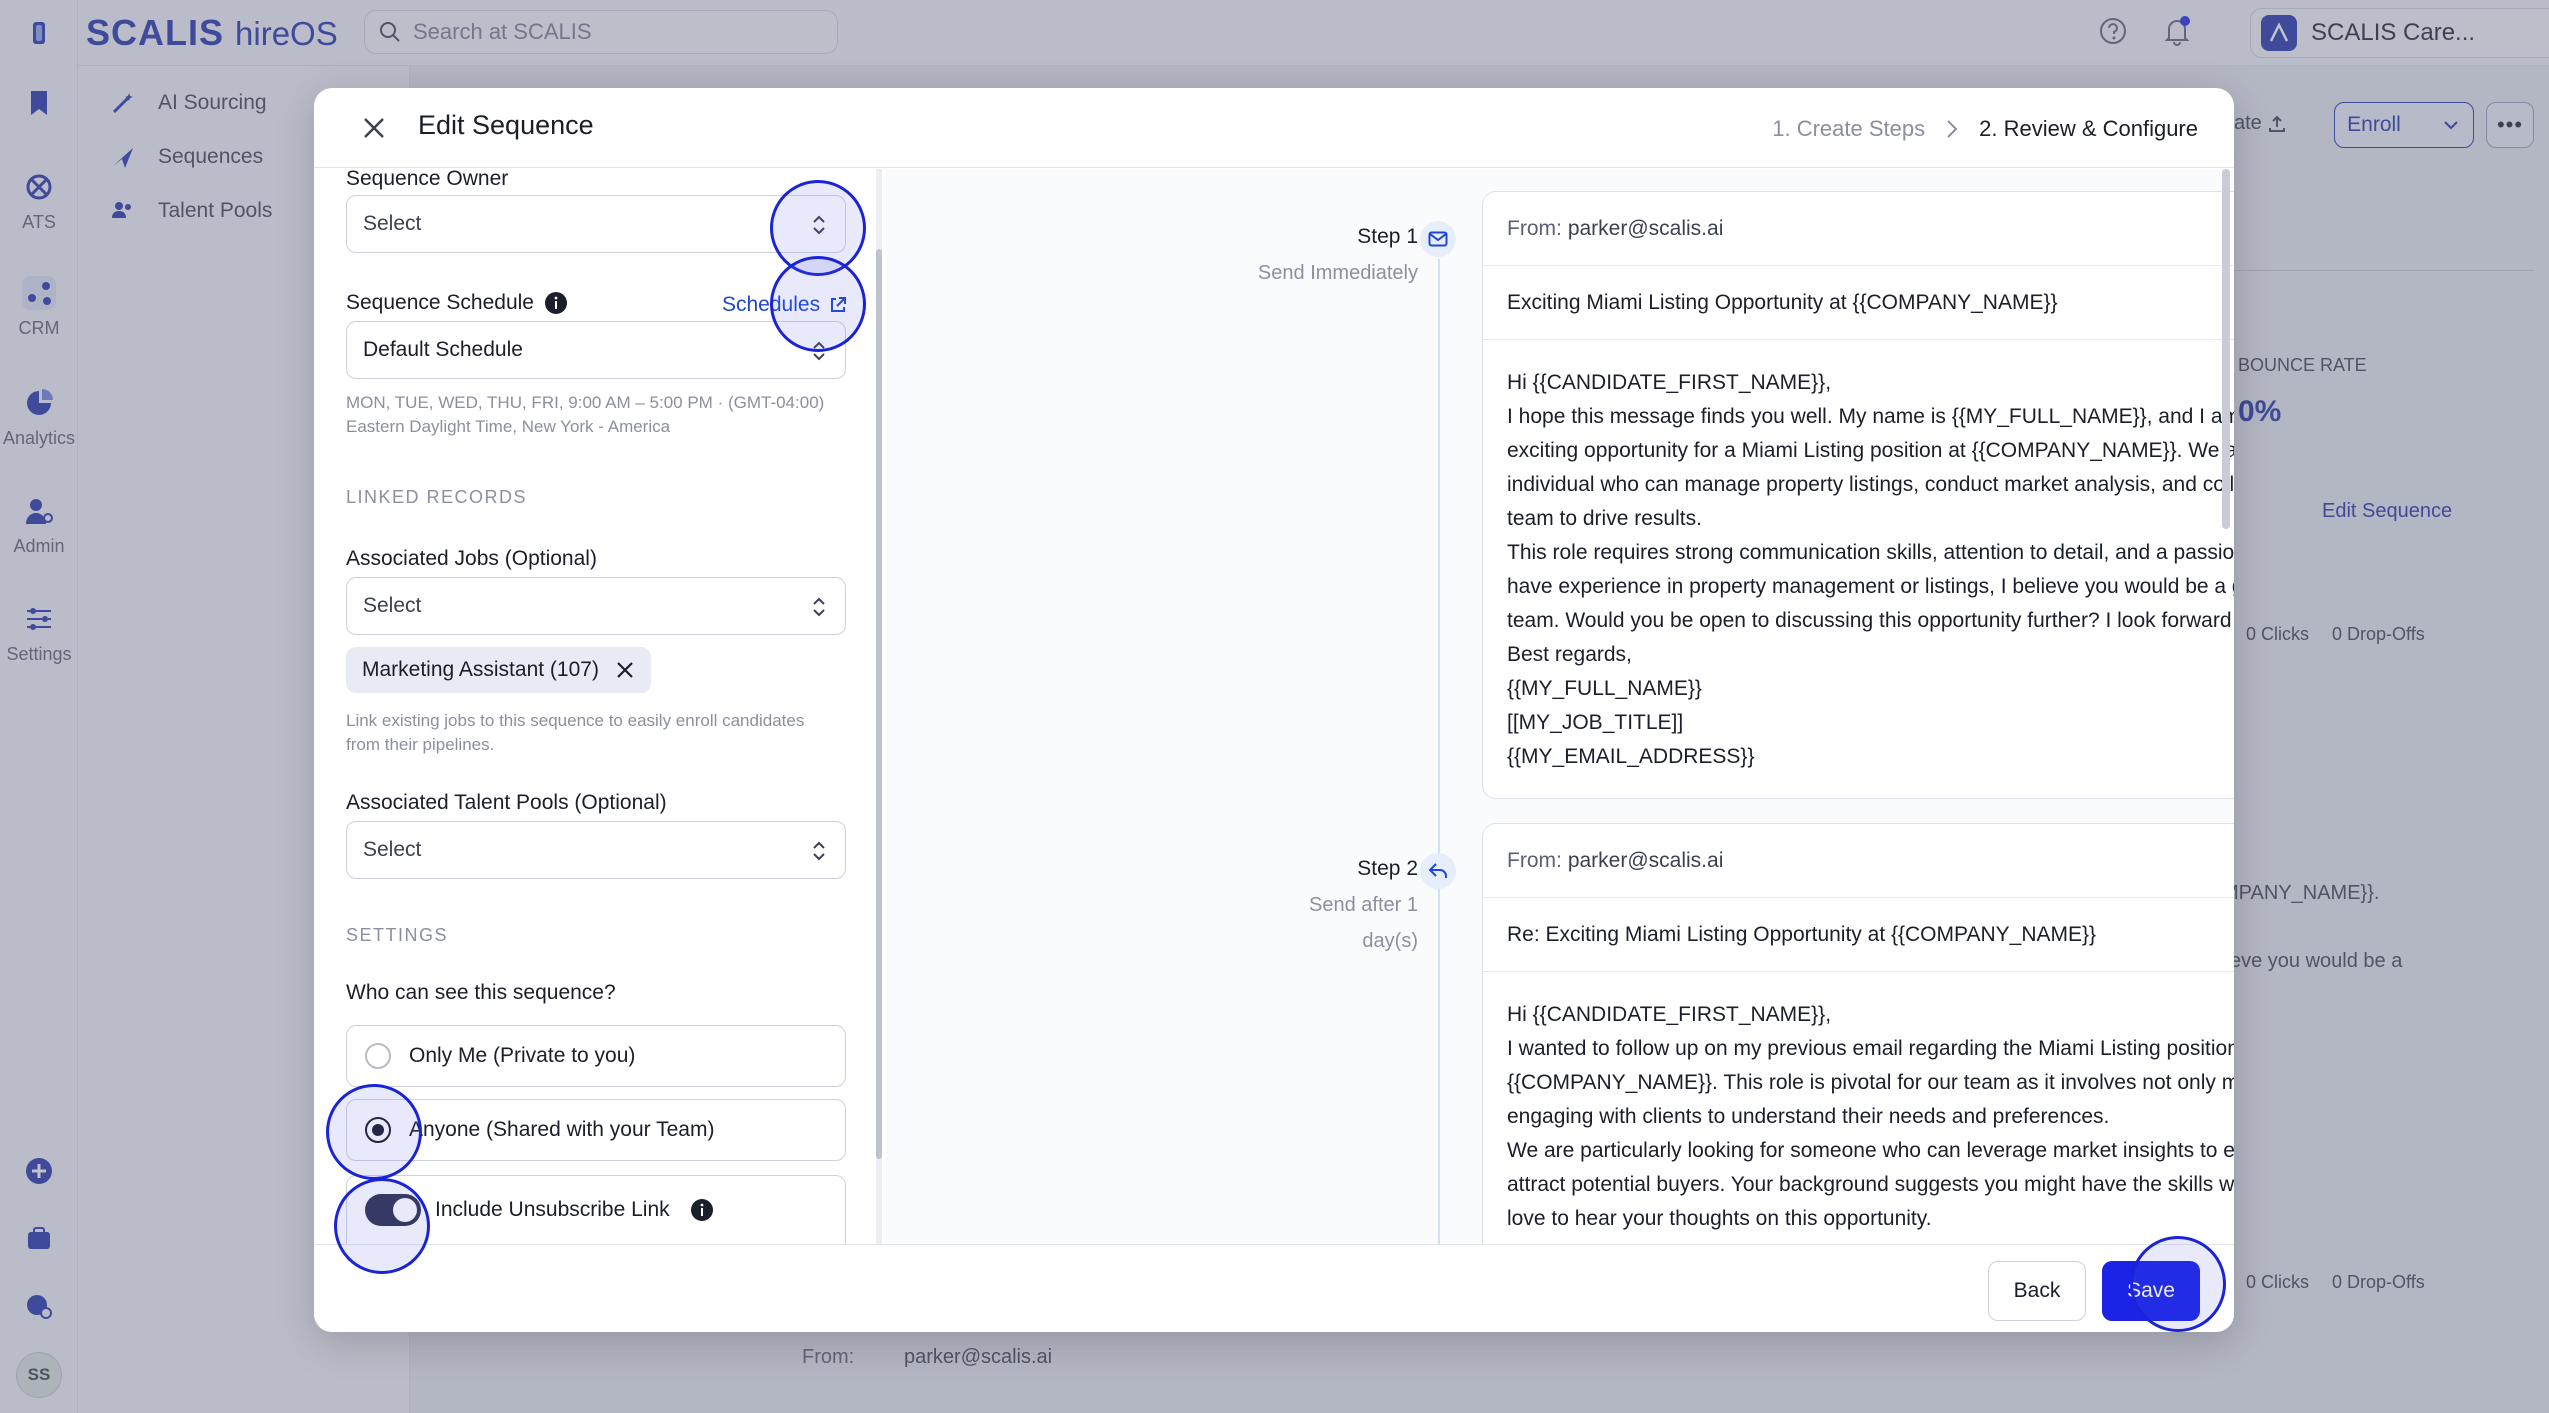 The image size is (2549, 1413). Describe the element at coordinates (1569, 654) in the screenshot. I see `step-1-body-line: Best regards,` at that location.